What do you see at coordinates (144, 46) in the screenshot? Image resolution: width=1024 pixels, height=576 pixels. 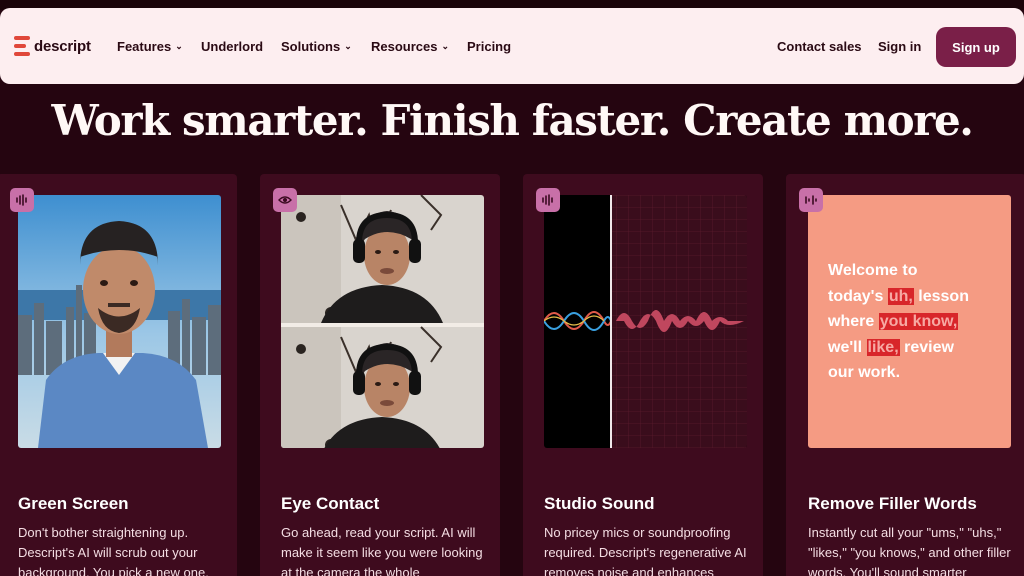 I see `nav-features-label: Features` at bounding box center [144, 46].